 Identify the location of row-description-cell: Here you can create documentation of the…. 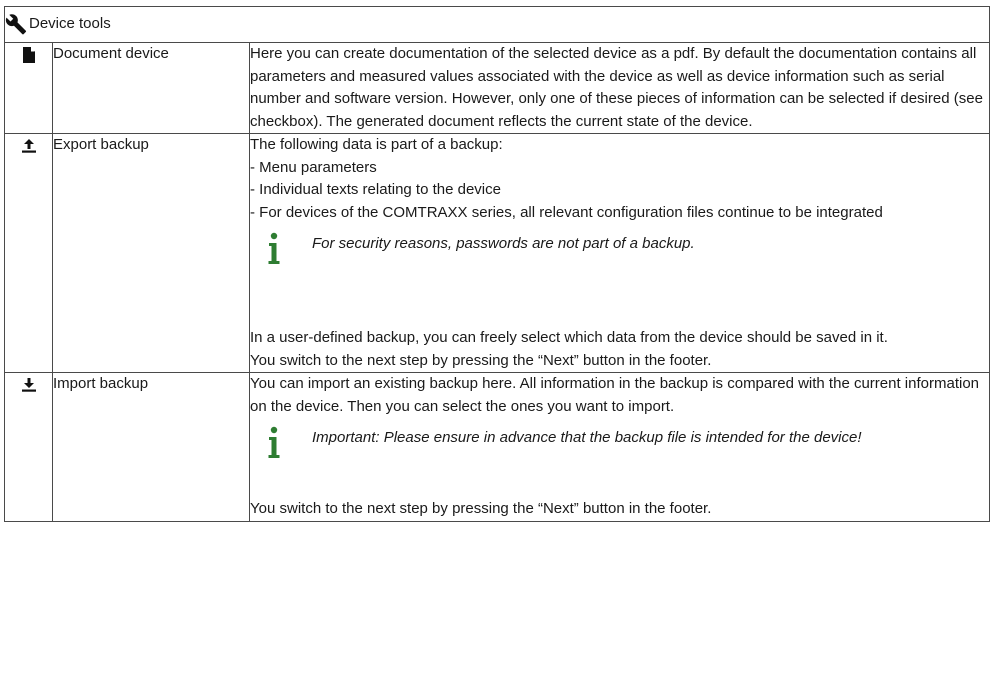
(619, 88).